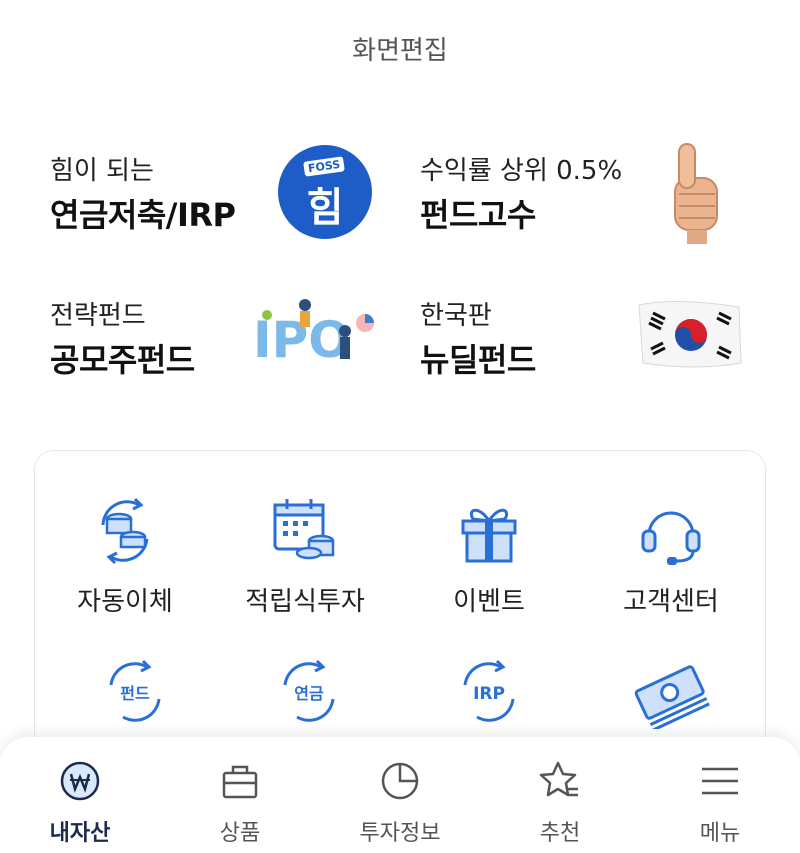 This screenshot has width=800, height=853. I want to click on tab-label: 추천, so click(560, 833).